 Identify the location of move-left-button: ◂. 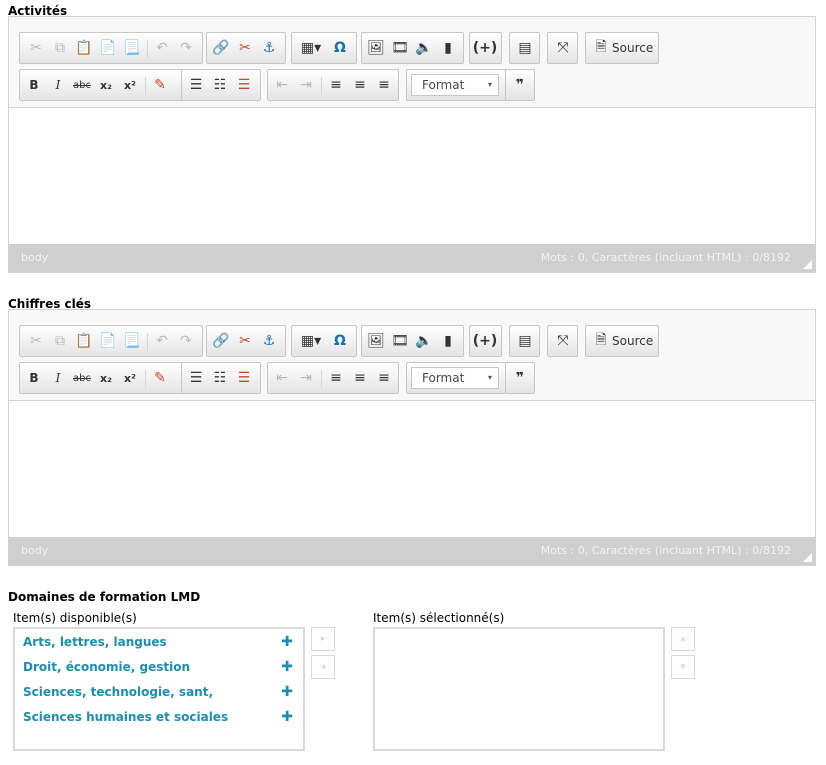
(323, 667).